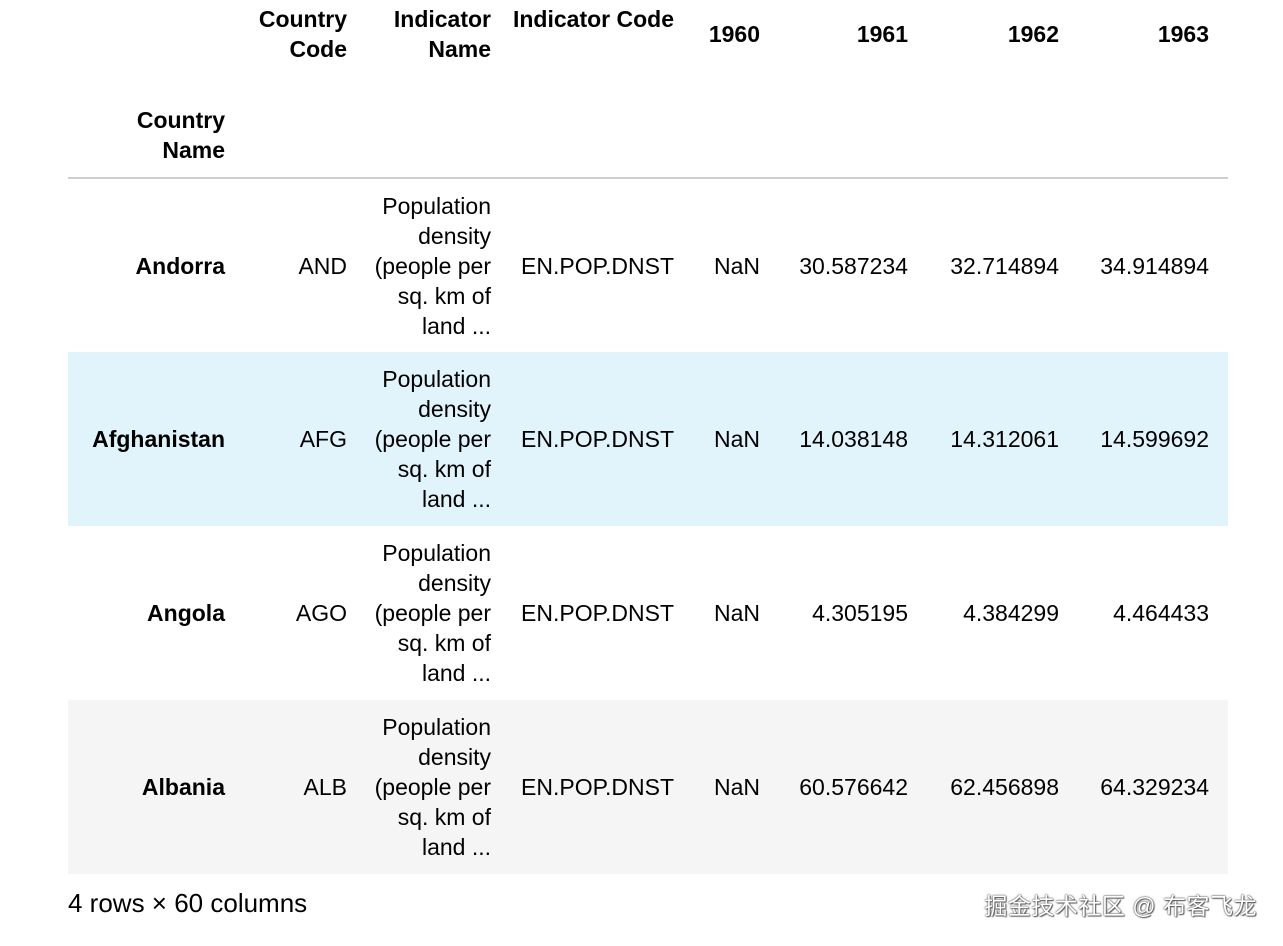 The height and width of the screenshot is (946, 1283). Describe the element at coordinates (1011, 613) in the screenshot. I see `value-1962-cell: 4.384299` at that location.